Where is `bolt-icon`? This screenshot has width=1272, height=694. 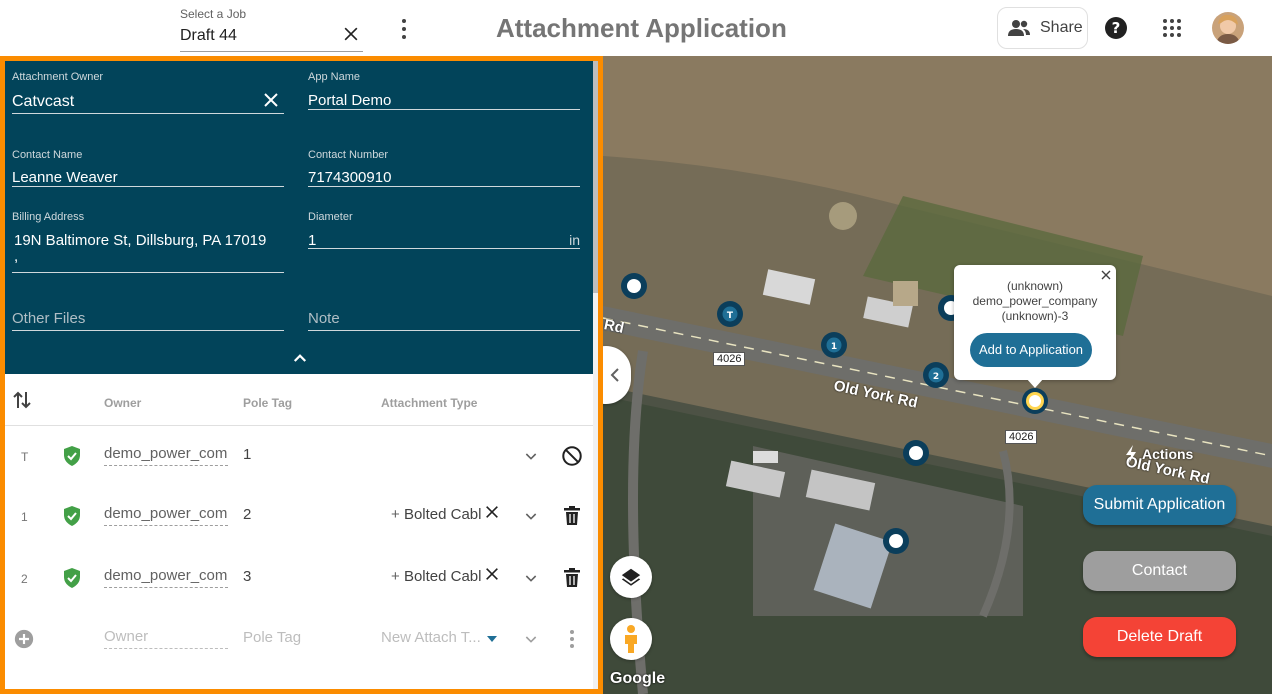 bolt-icon is located at coordinates (1131, 454).